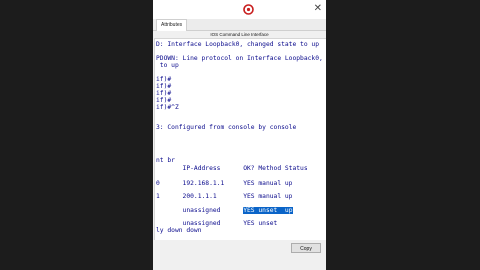 This screenshot has height=270, width=480. I want to click on tab-attributes: Attributes, so click(172, 25).